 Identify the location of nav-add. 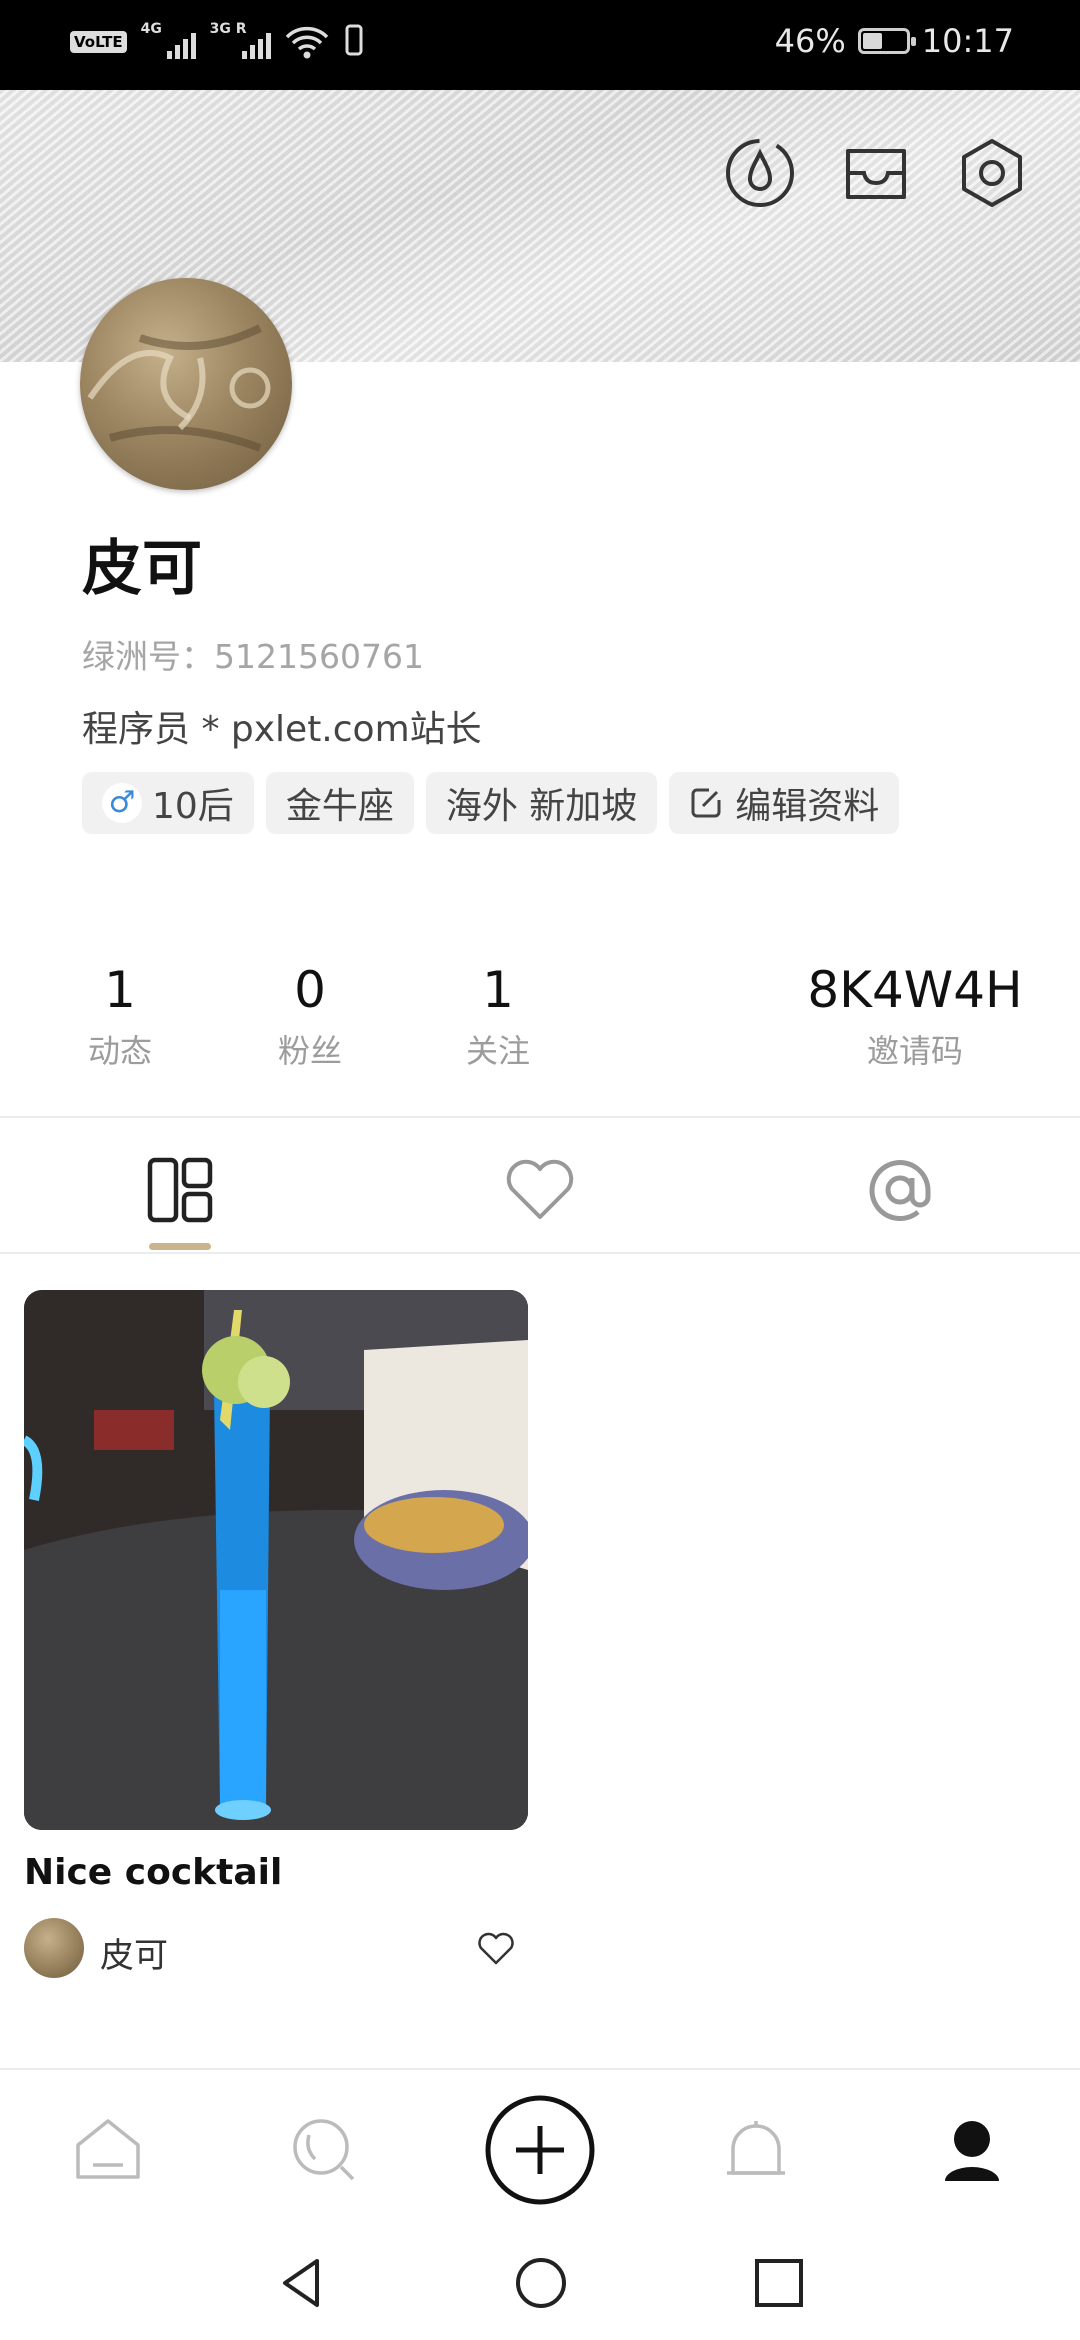
(540, 2150).